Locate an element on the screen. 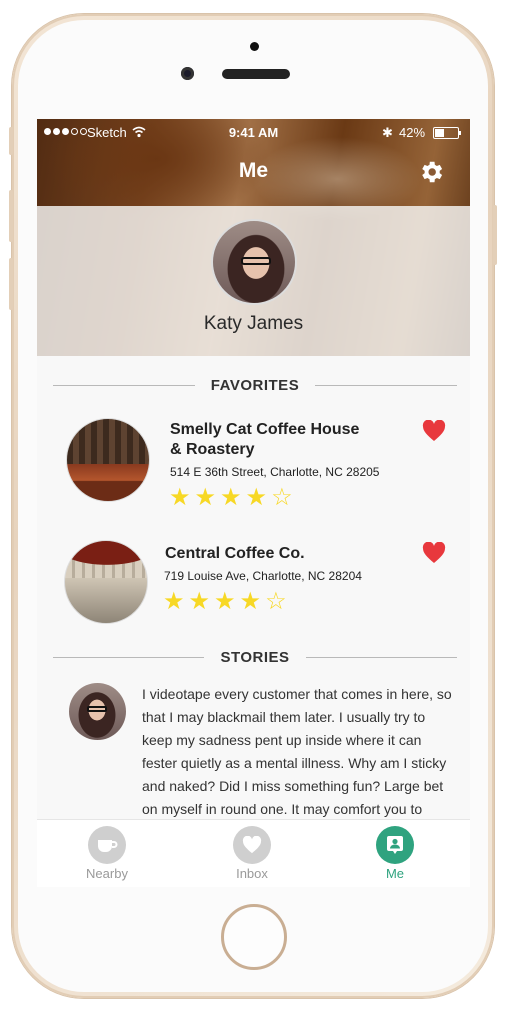 This screenshot has height=1012, width=506. shop-name-line2: & Roastery is located at coordinates (212, 449).